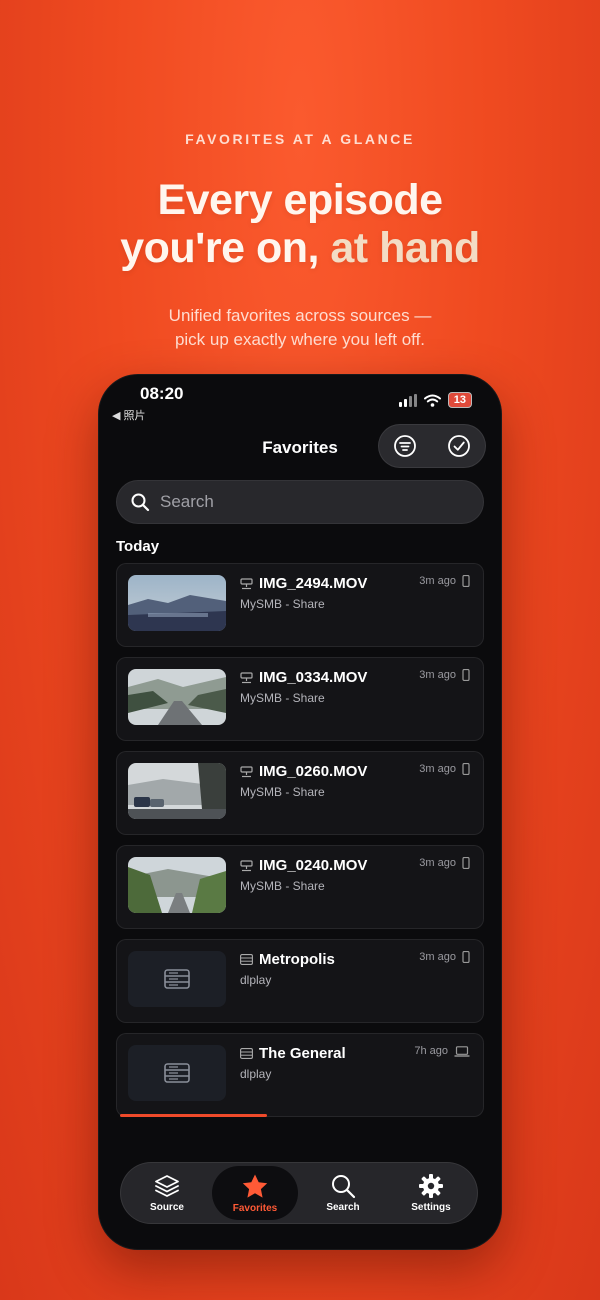 Image resolution: width=600 pixels, height=1300 pixels. I want to click on list-item: IMG_0334.MOV MySMB - Share 3m ago, so click(300, 699).